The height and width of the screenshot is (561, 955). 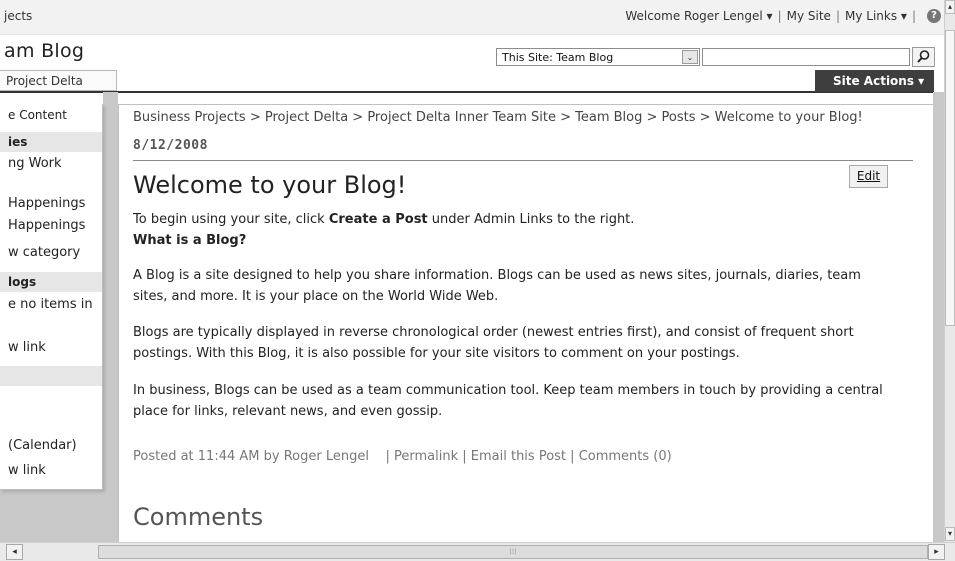 What do you see at coordinates (950, 7) in the screenshot?
I see `scroll-up-button: ▴` at bounding box center [950, 7].